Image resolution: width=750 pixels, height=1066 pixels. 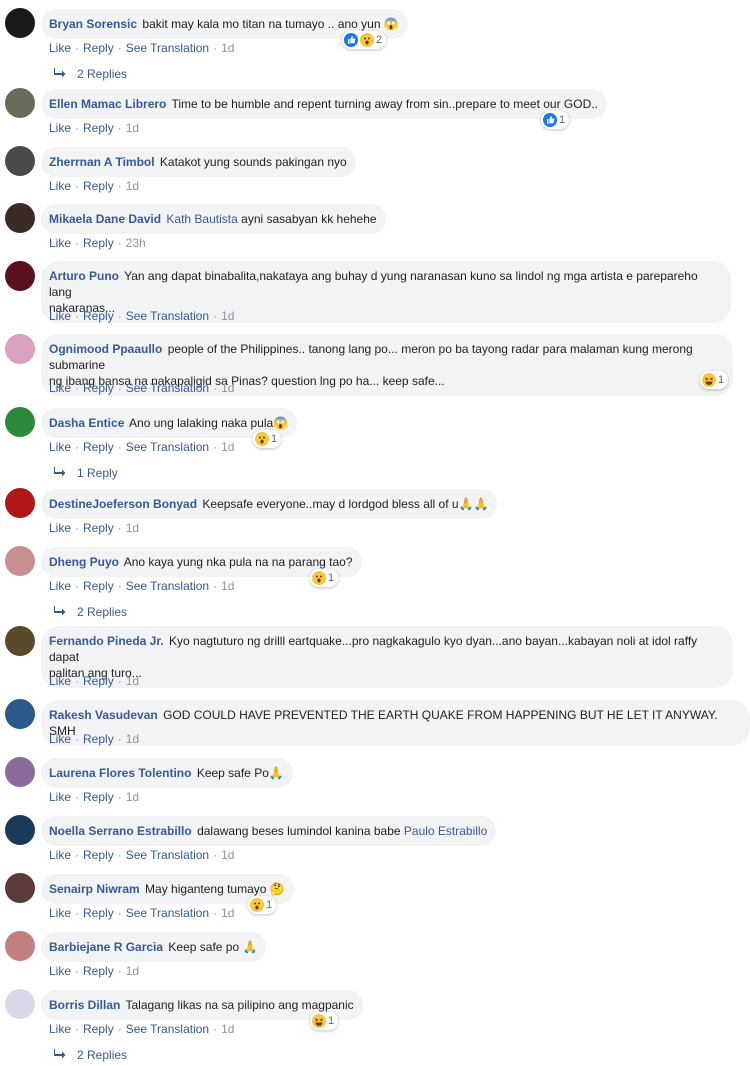 What do you see at coordinates (84, 1005) in the screenshot?
I see `comment-author: Borris Dillan` at bounding box center [84, 1005].